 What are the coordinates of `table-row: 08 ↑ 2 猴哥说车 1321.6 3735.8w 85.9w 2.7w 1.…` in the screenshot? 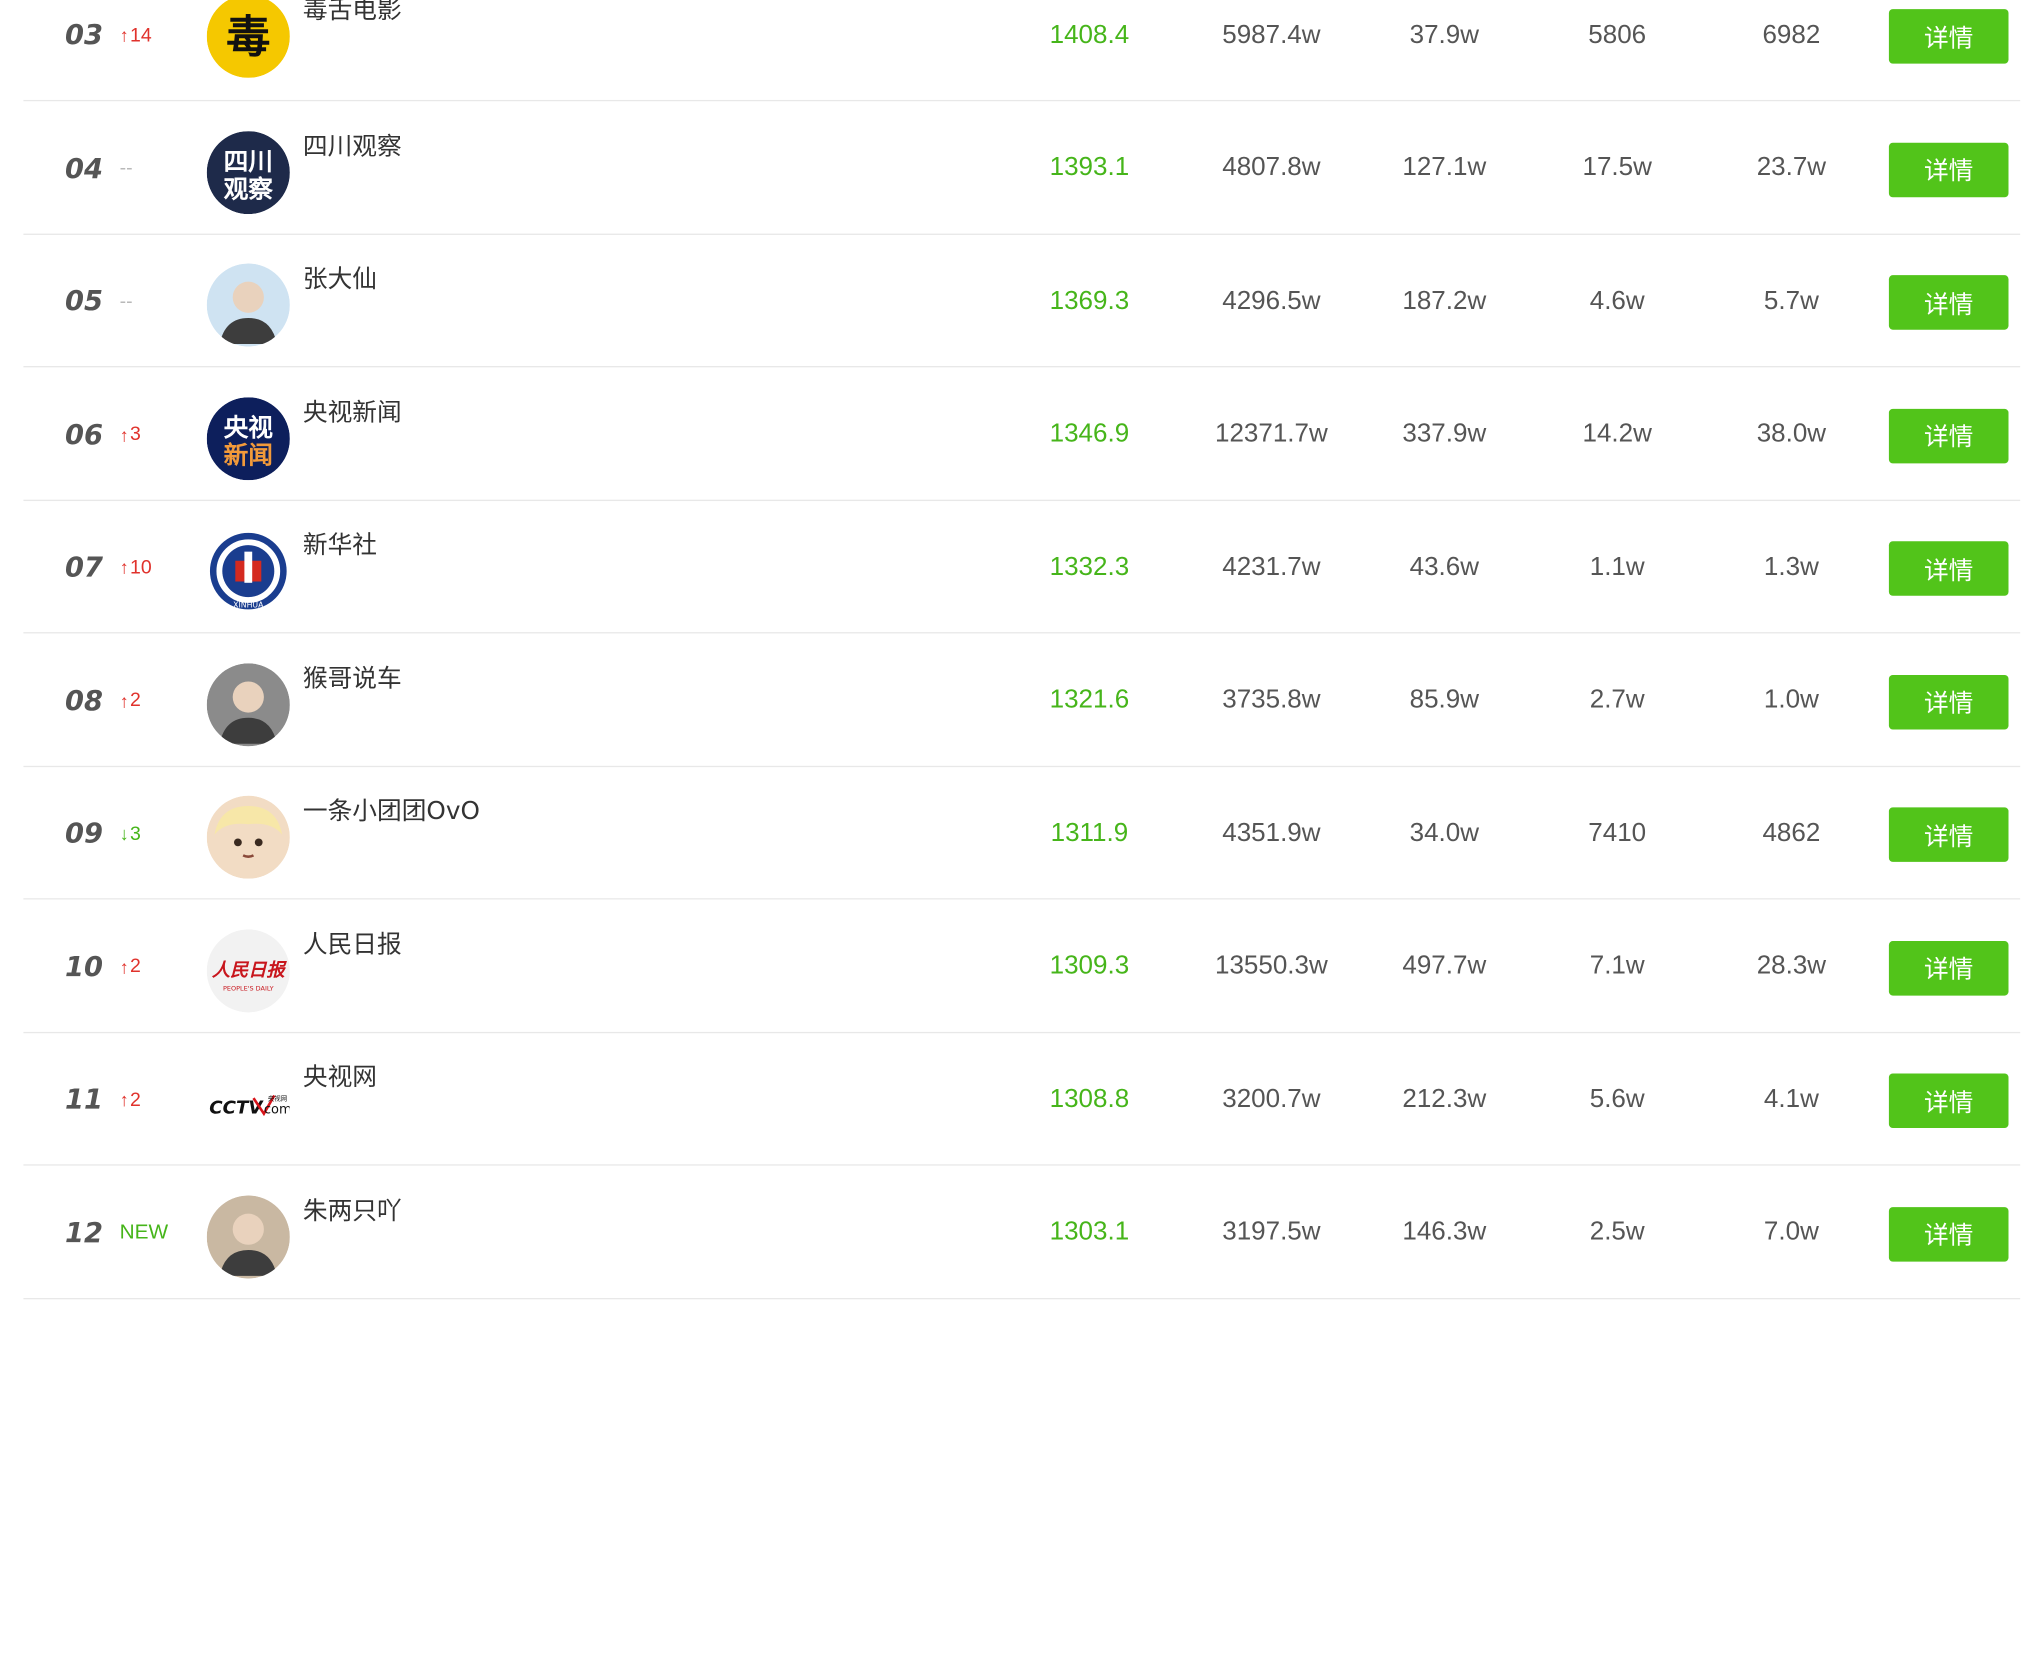 It's located at (1022, 700).